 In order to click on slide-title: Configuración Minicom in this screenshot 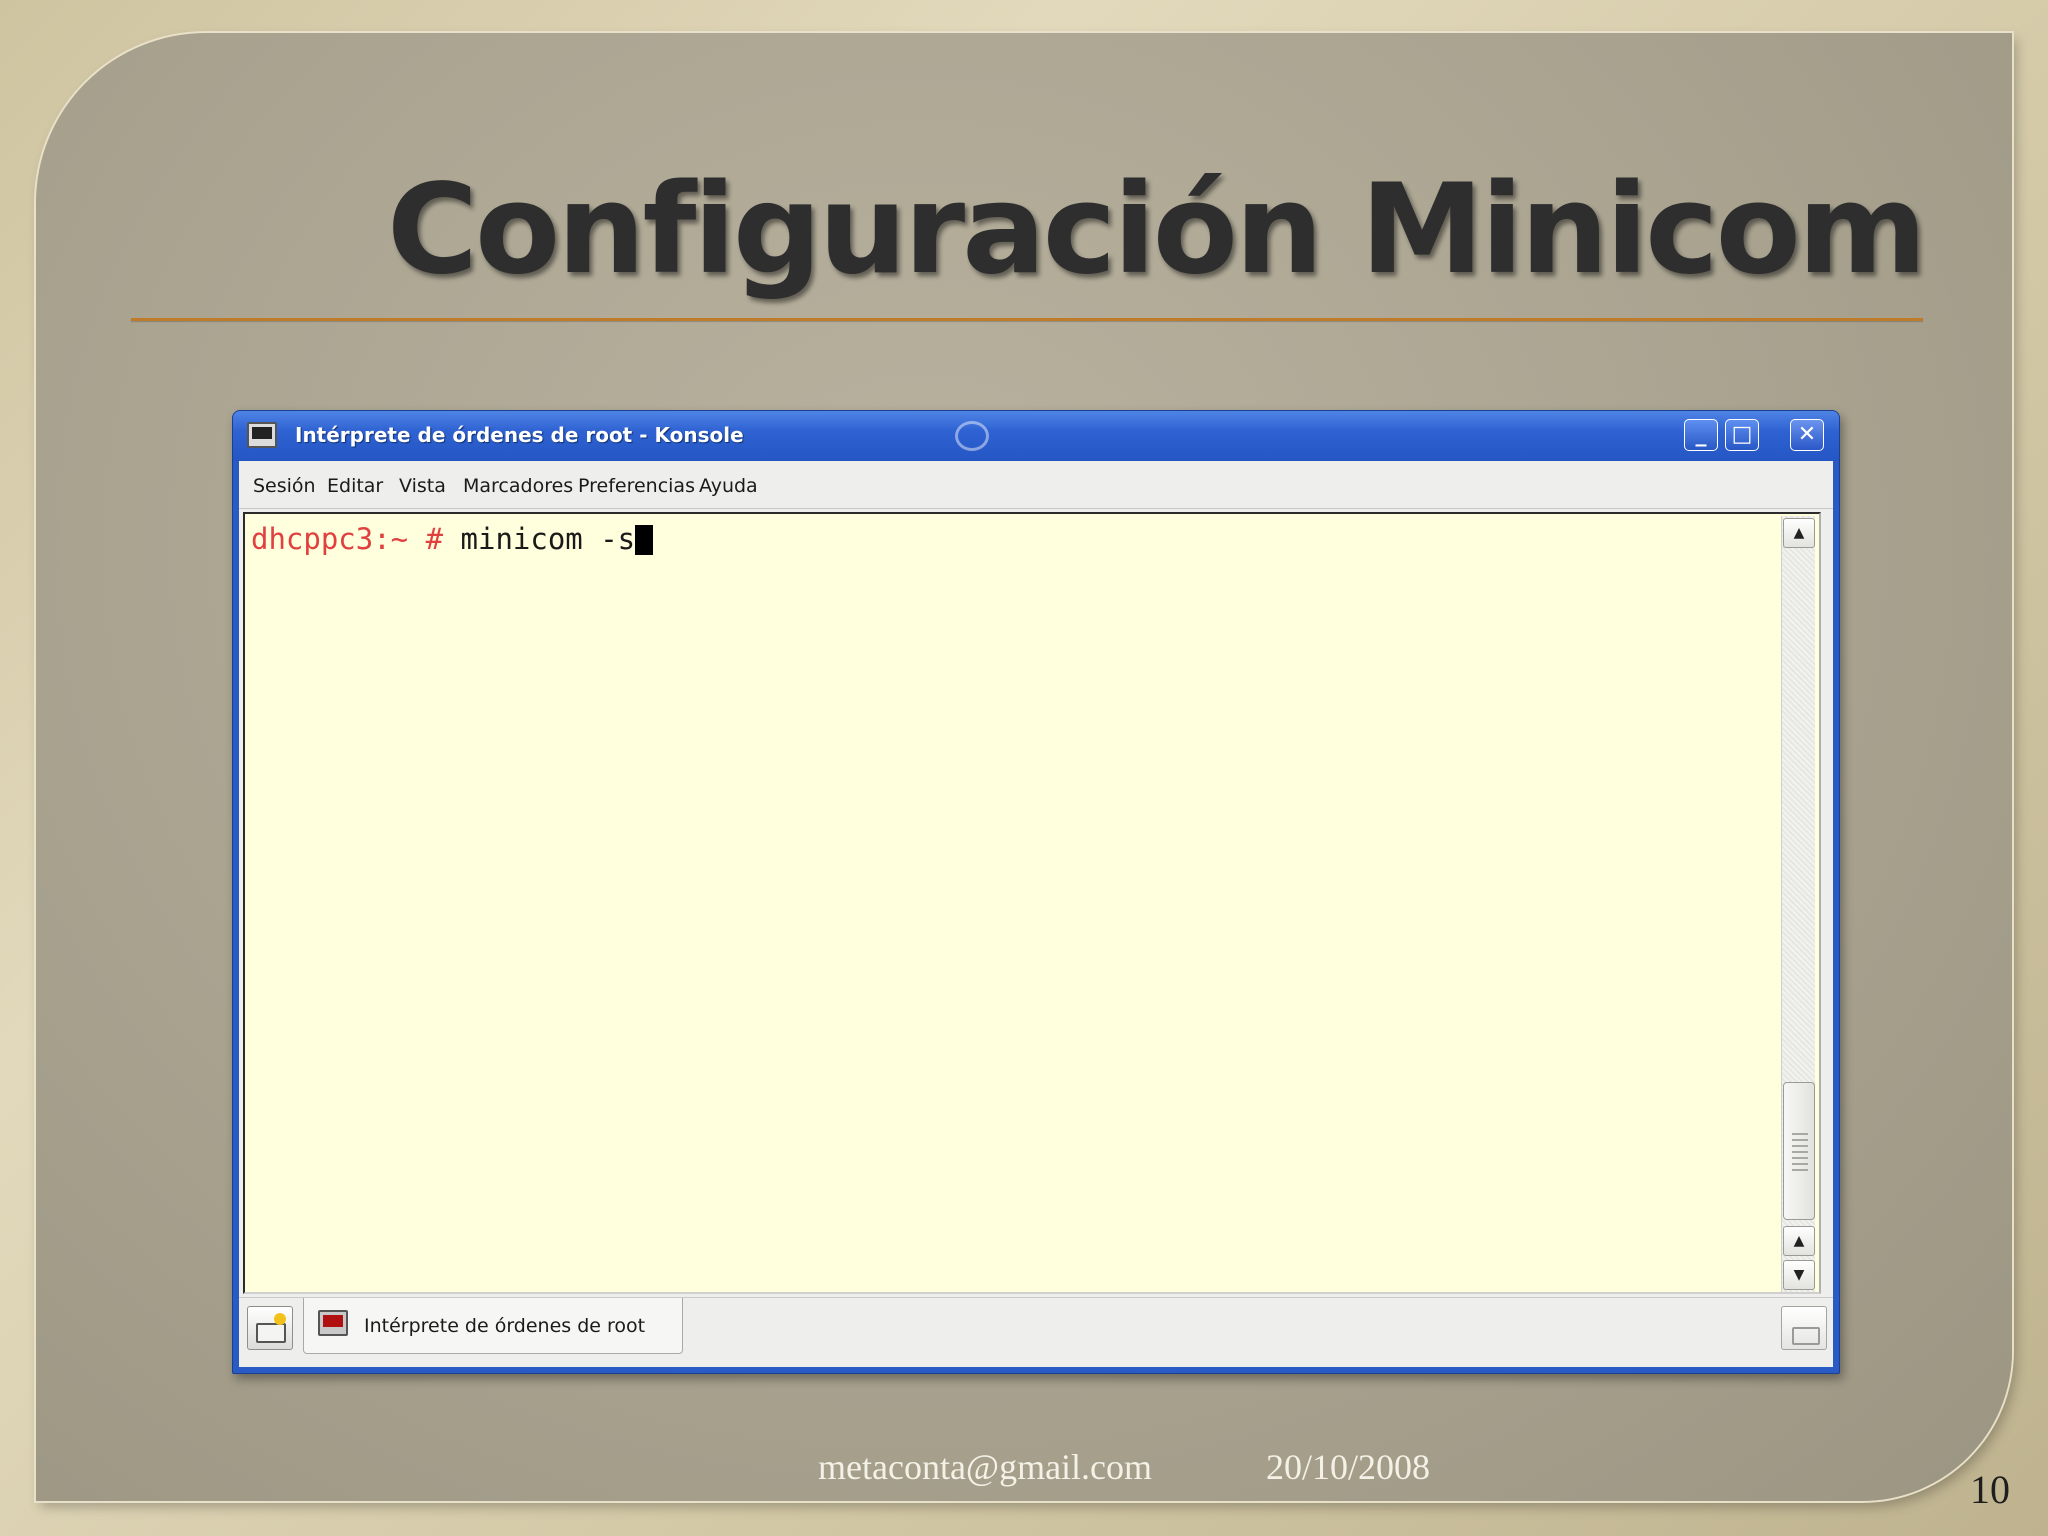, I will do `click(1156, 230)`.